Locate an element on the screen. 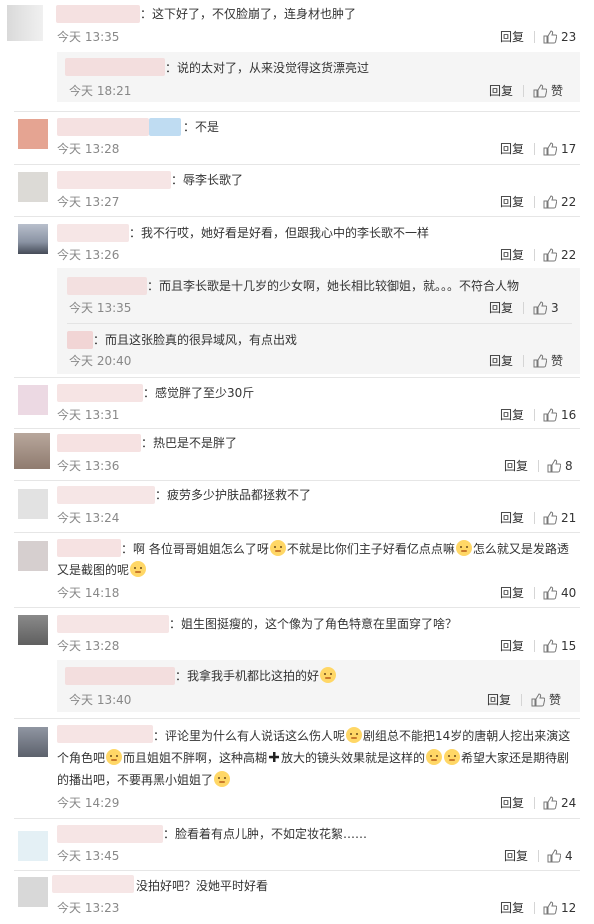 The image size is (594, 924). like-button: 21 is located at coordinates (559, 518).